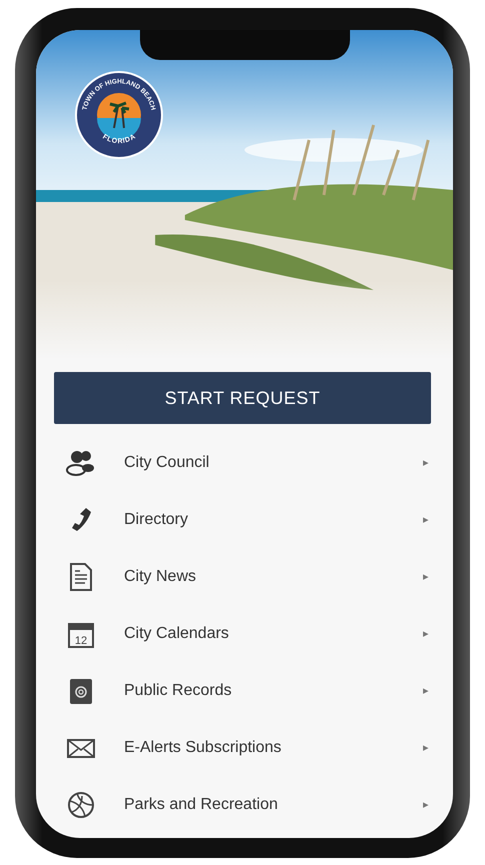  Describe the element at coordinates (273, 691) in the screenshot. I see `menu-item: Public Records` at that location.